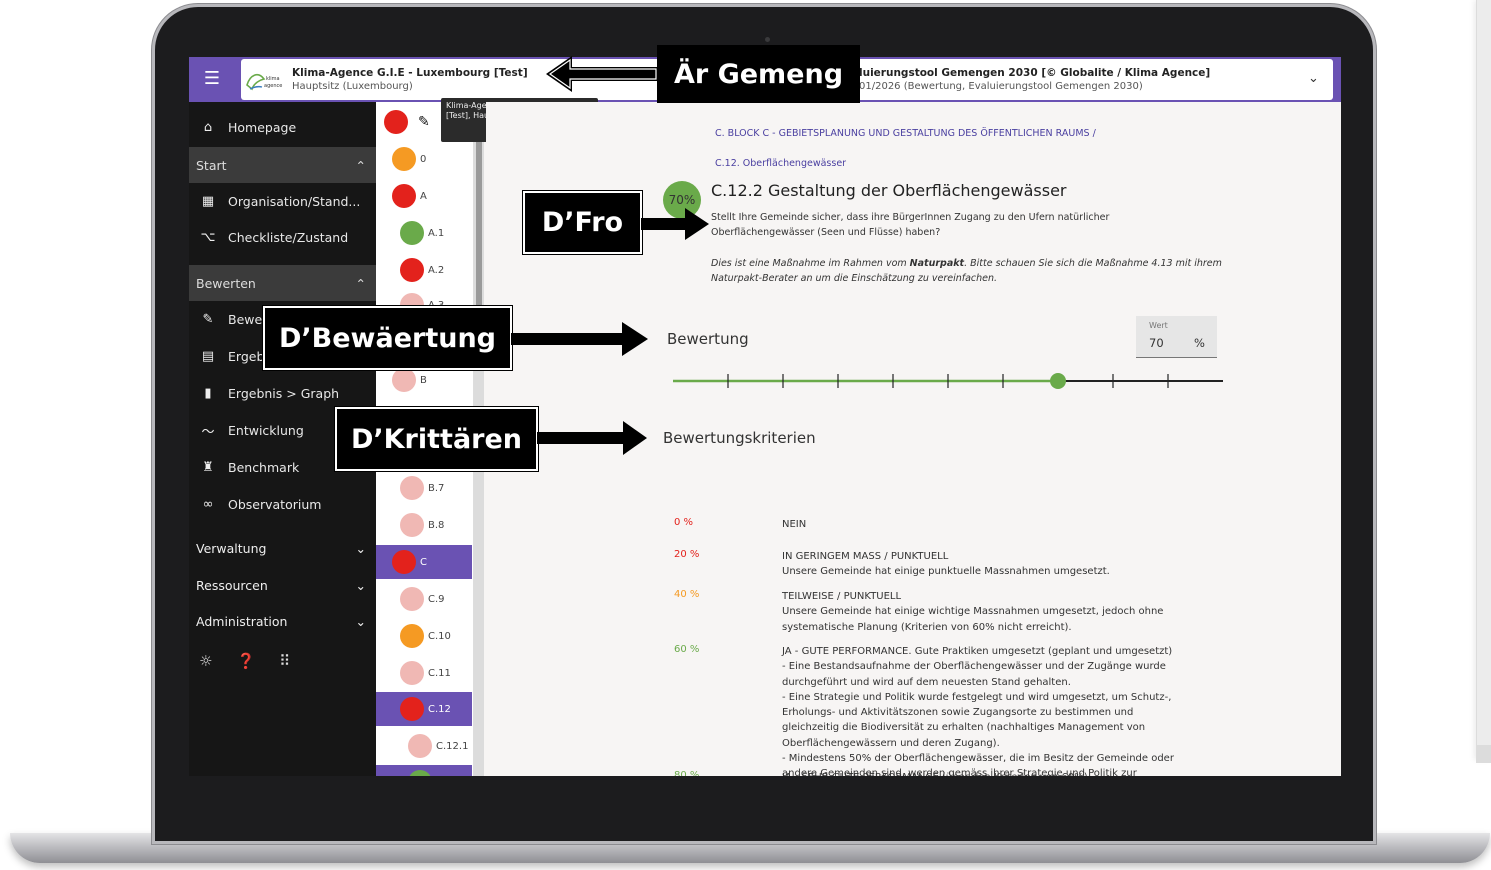 The height and width of the screenshot is (870, 1491). What do you see at coordinates (273, 86) in the screenshot?
I see `svg-text: agence` at bounding box center [273, 86].